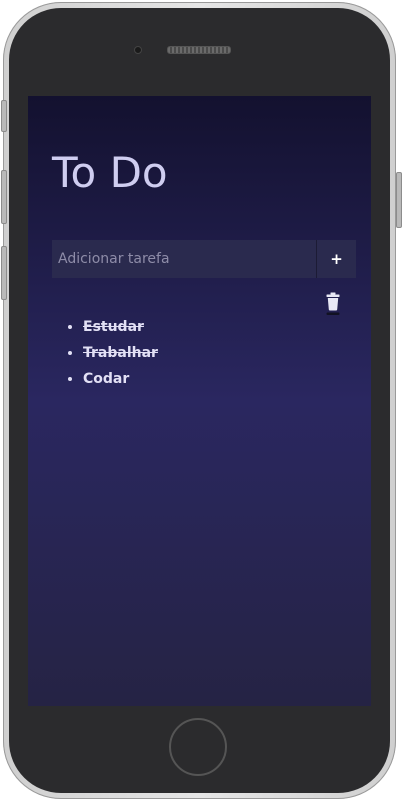 This screenshot has width=403, height=807. I want to click on silent-switch, so click(4, 116).